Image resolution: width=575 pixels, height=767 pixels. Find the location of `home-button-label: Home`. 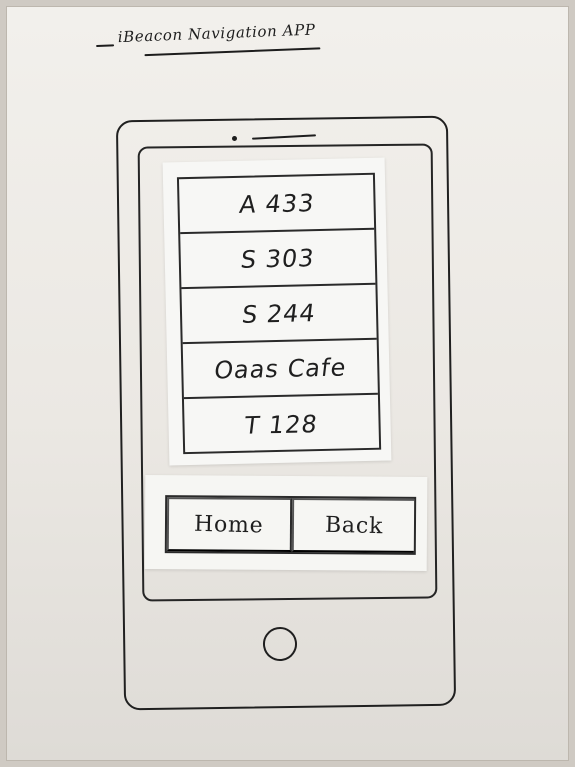

home-button-label: Home is located at coordinates (229, 524).